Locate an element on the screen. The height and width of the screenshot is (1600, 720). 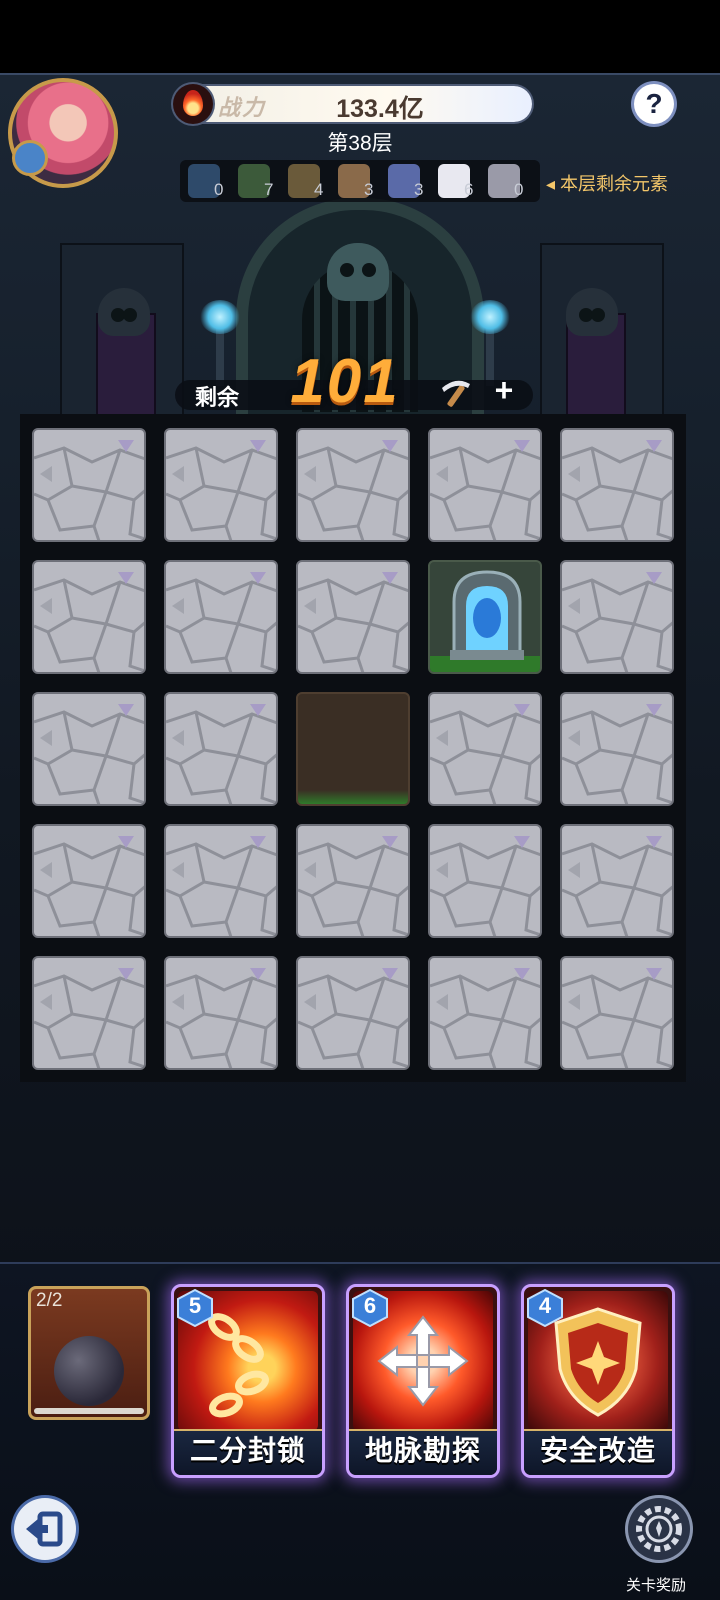
combat-power-label: 战力 is located at coordinates (242, 107).